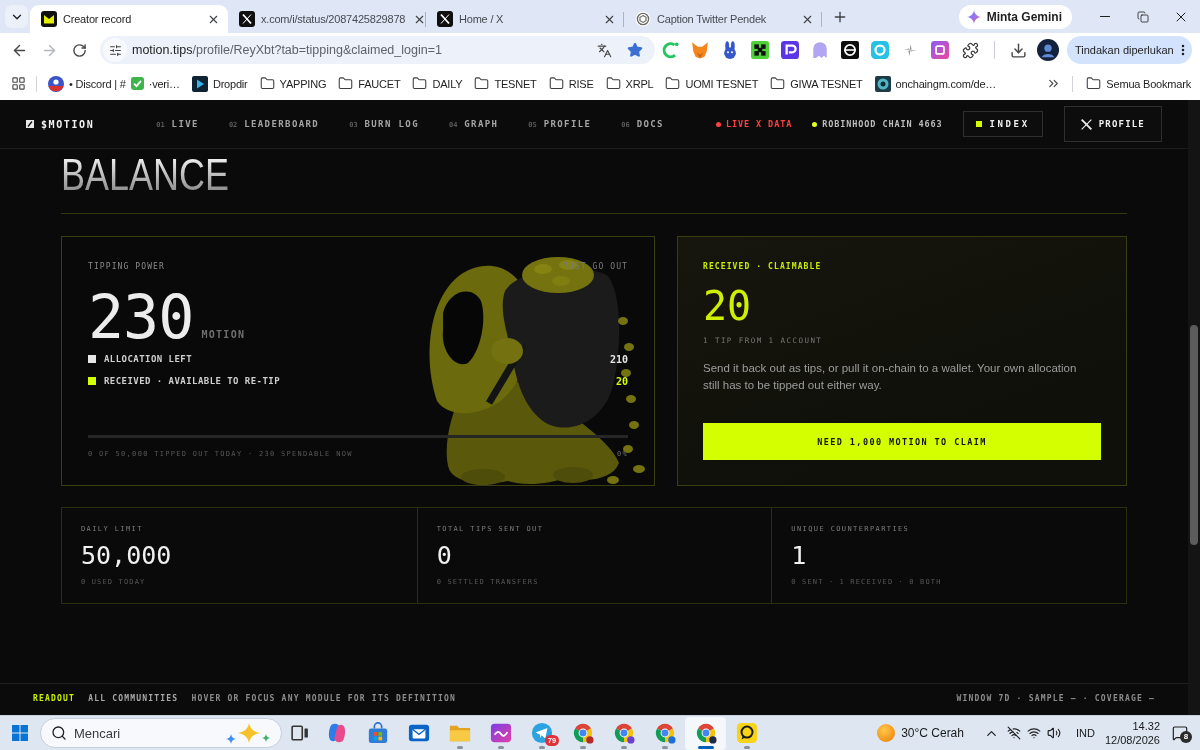  Describe the element at coordinates (730, 50) in the screenshot. I see `rabbit-icon` at that location.